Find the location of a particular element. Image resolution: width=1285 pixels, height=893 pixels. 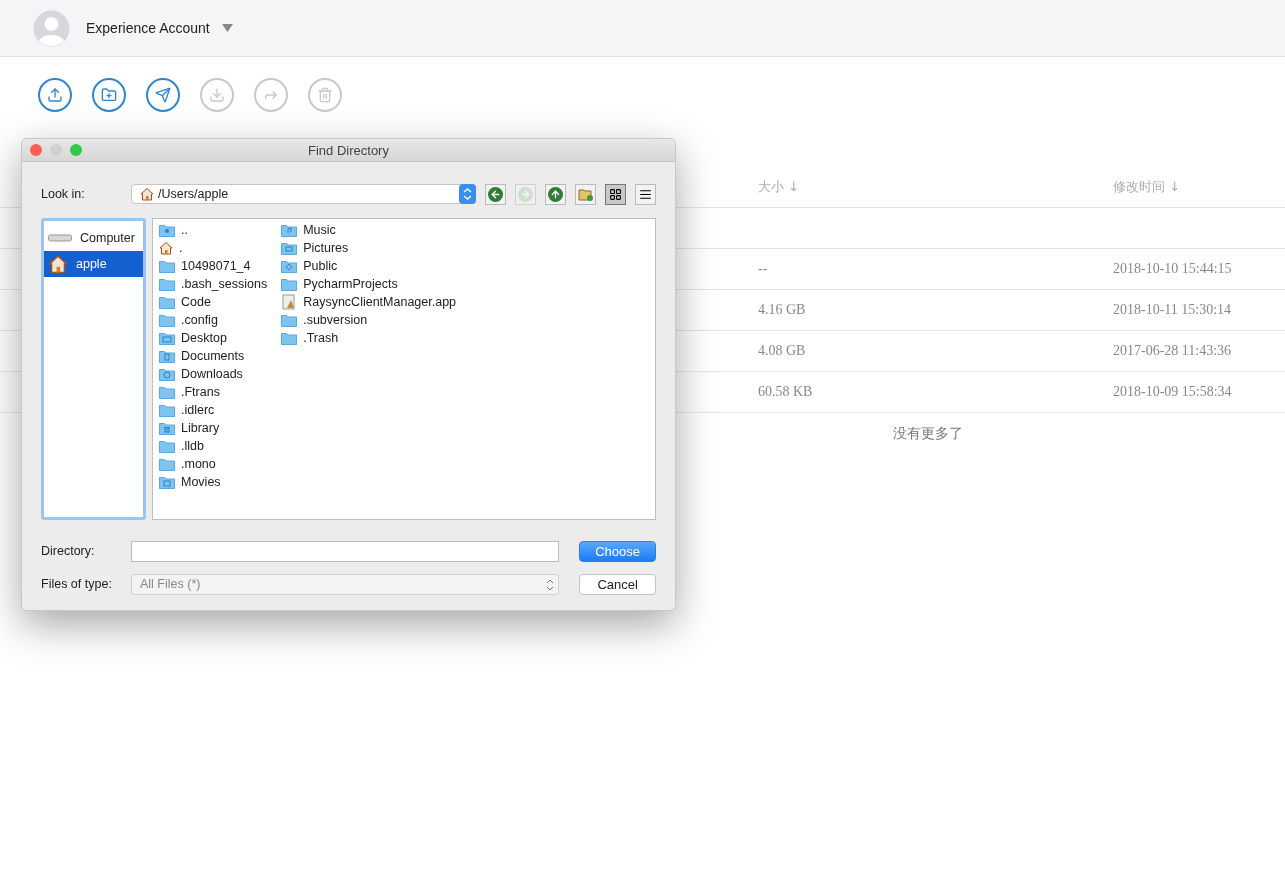

zoom-button is located at coordinates (76, 150).